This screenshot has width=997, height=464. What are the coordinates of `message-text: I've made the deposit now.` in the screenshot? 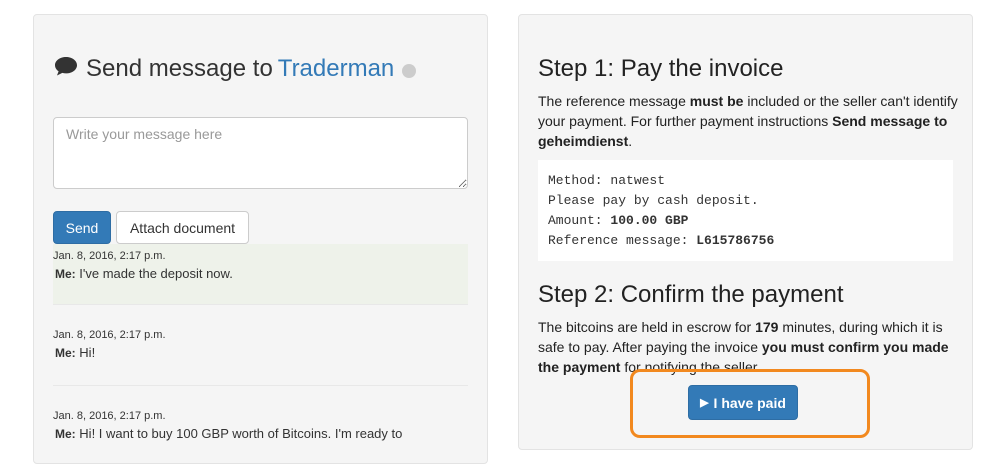 It's located at (156, 273).